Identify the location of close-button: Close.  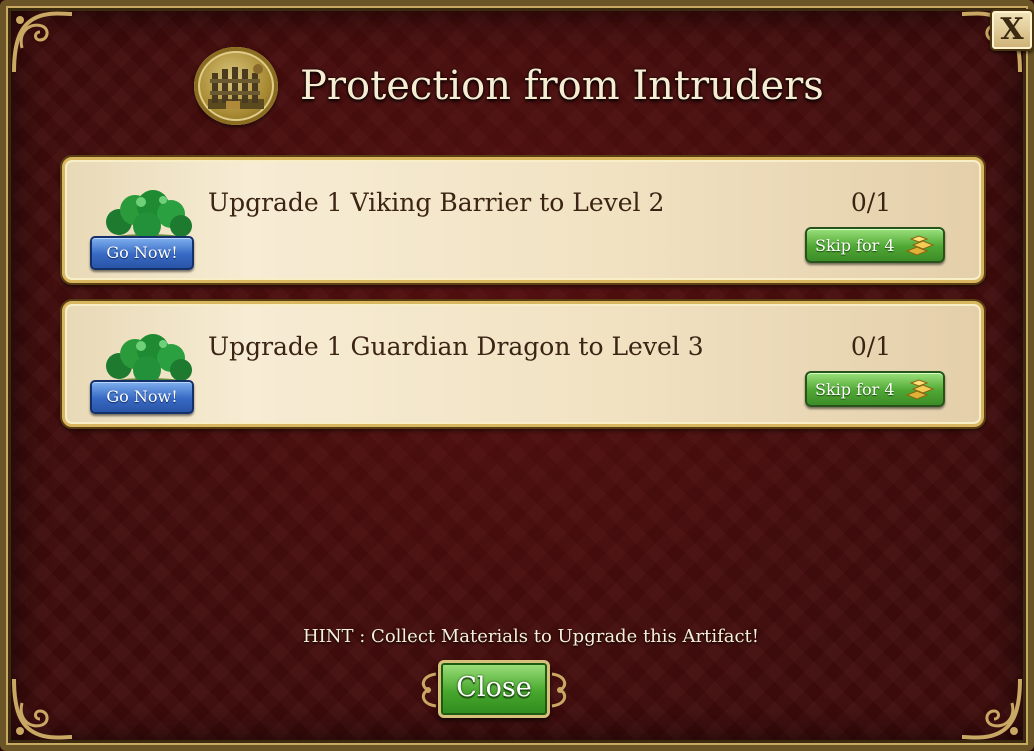
(494, 689).